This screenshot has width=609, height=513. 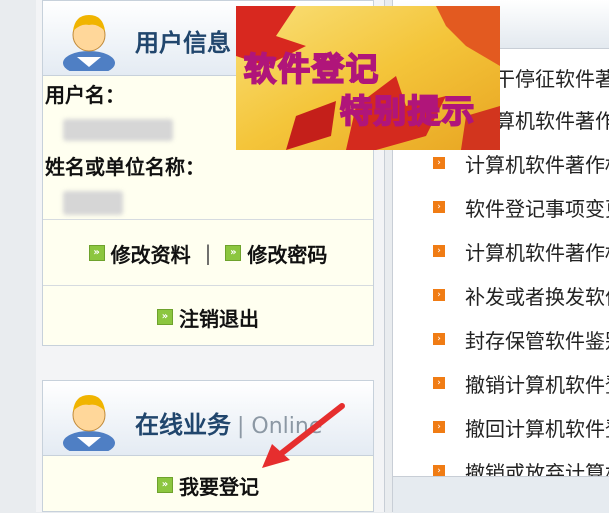 I want to click on register-label: 我要登记, so click(x=219, y=486).